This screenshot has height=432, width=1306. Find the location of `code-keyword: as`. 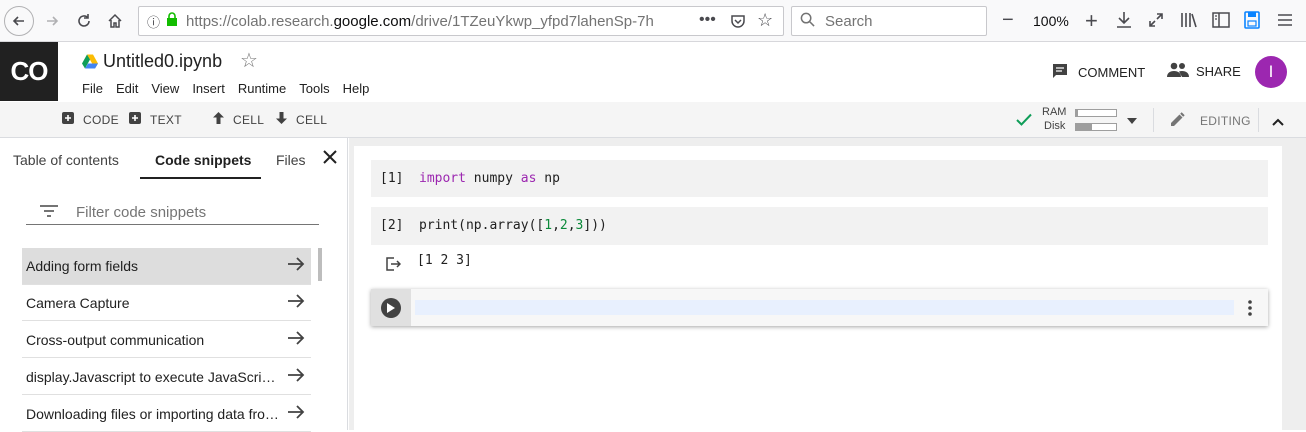

code-keyword: as is located at coordinates (528, 178).